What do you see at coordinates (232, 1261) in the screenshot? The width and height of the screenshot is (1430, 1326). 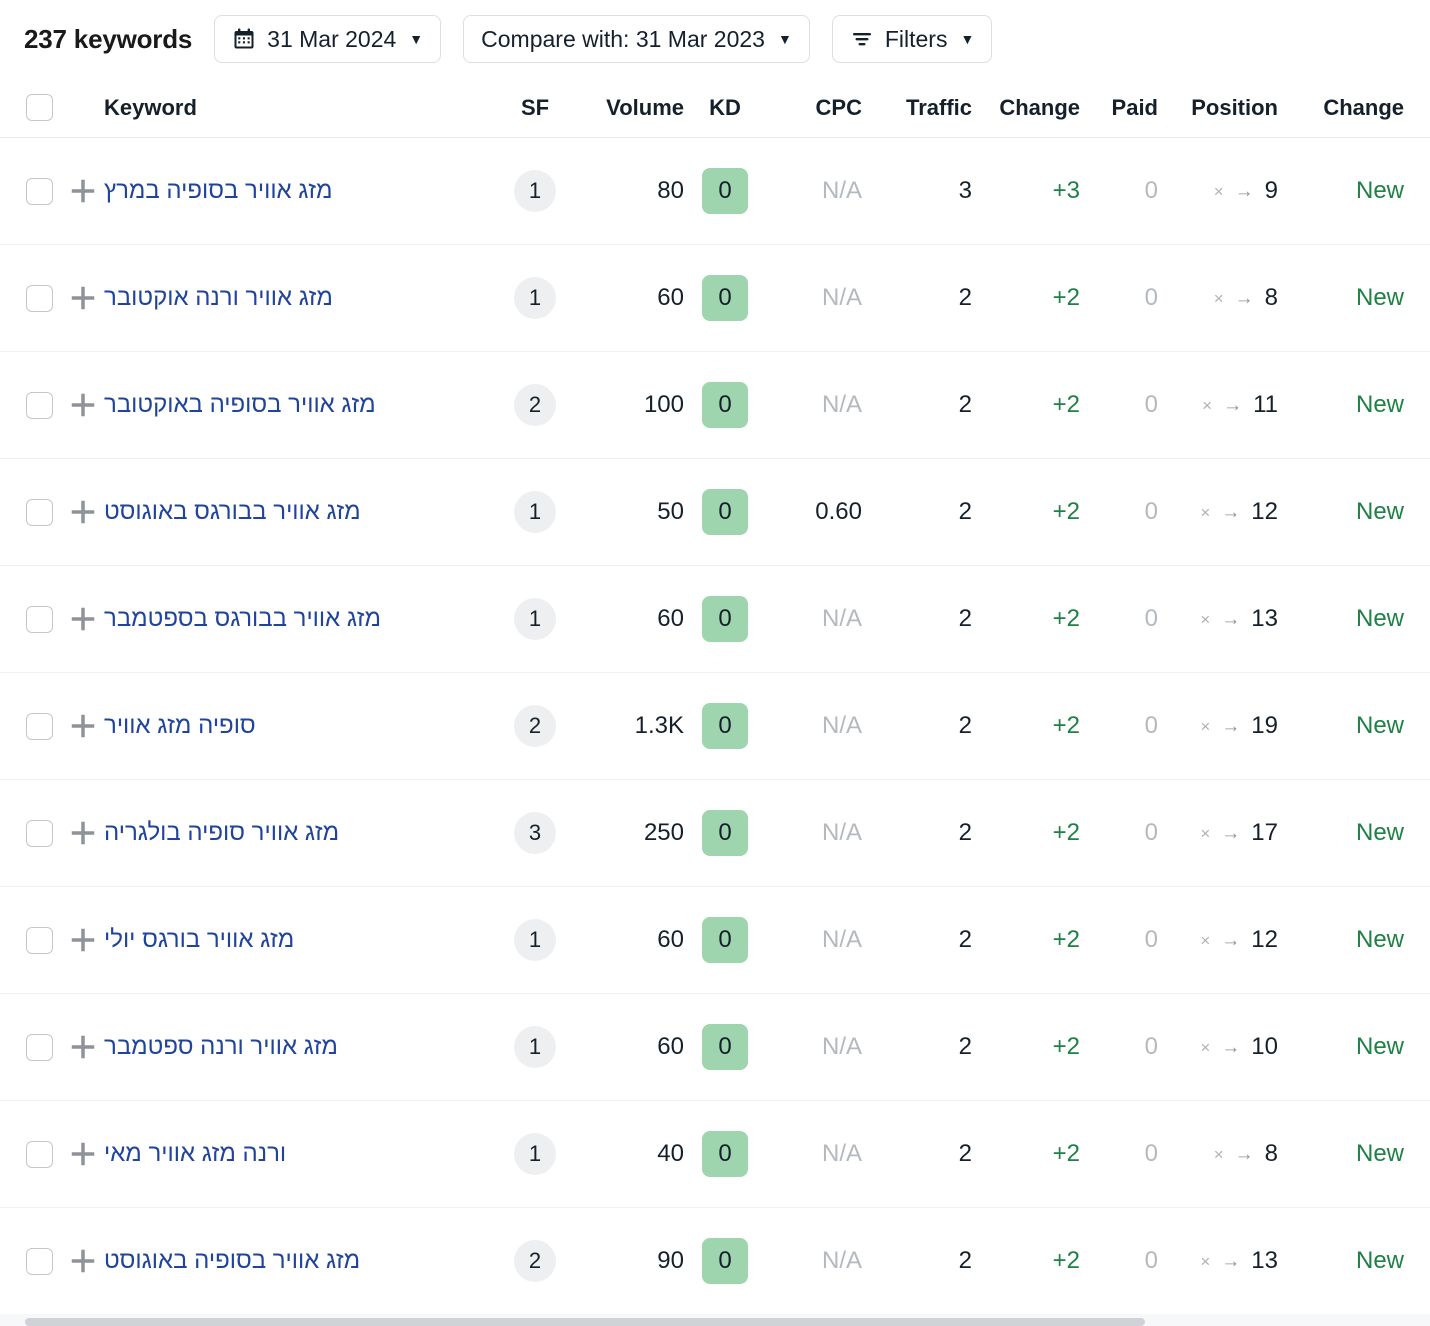 I see `keyword-link: מזג אוויר בסופיה באוגוסט` at bounding box center [232, 1261].